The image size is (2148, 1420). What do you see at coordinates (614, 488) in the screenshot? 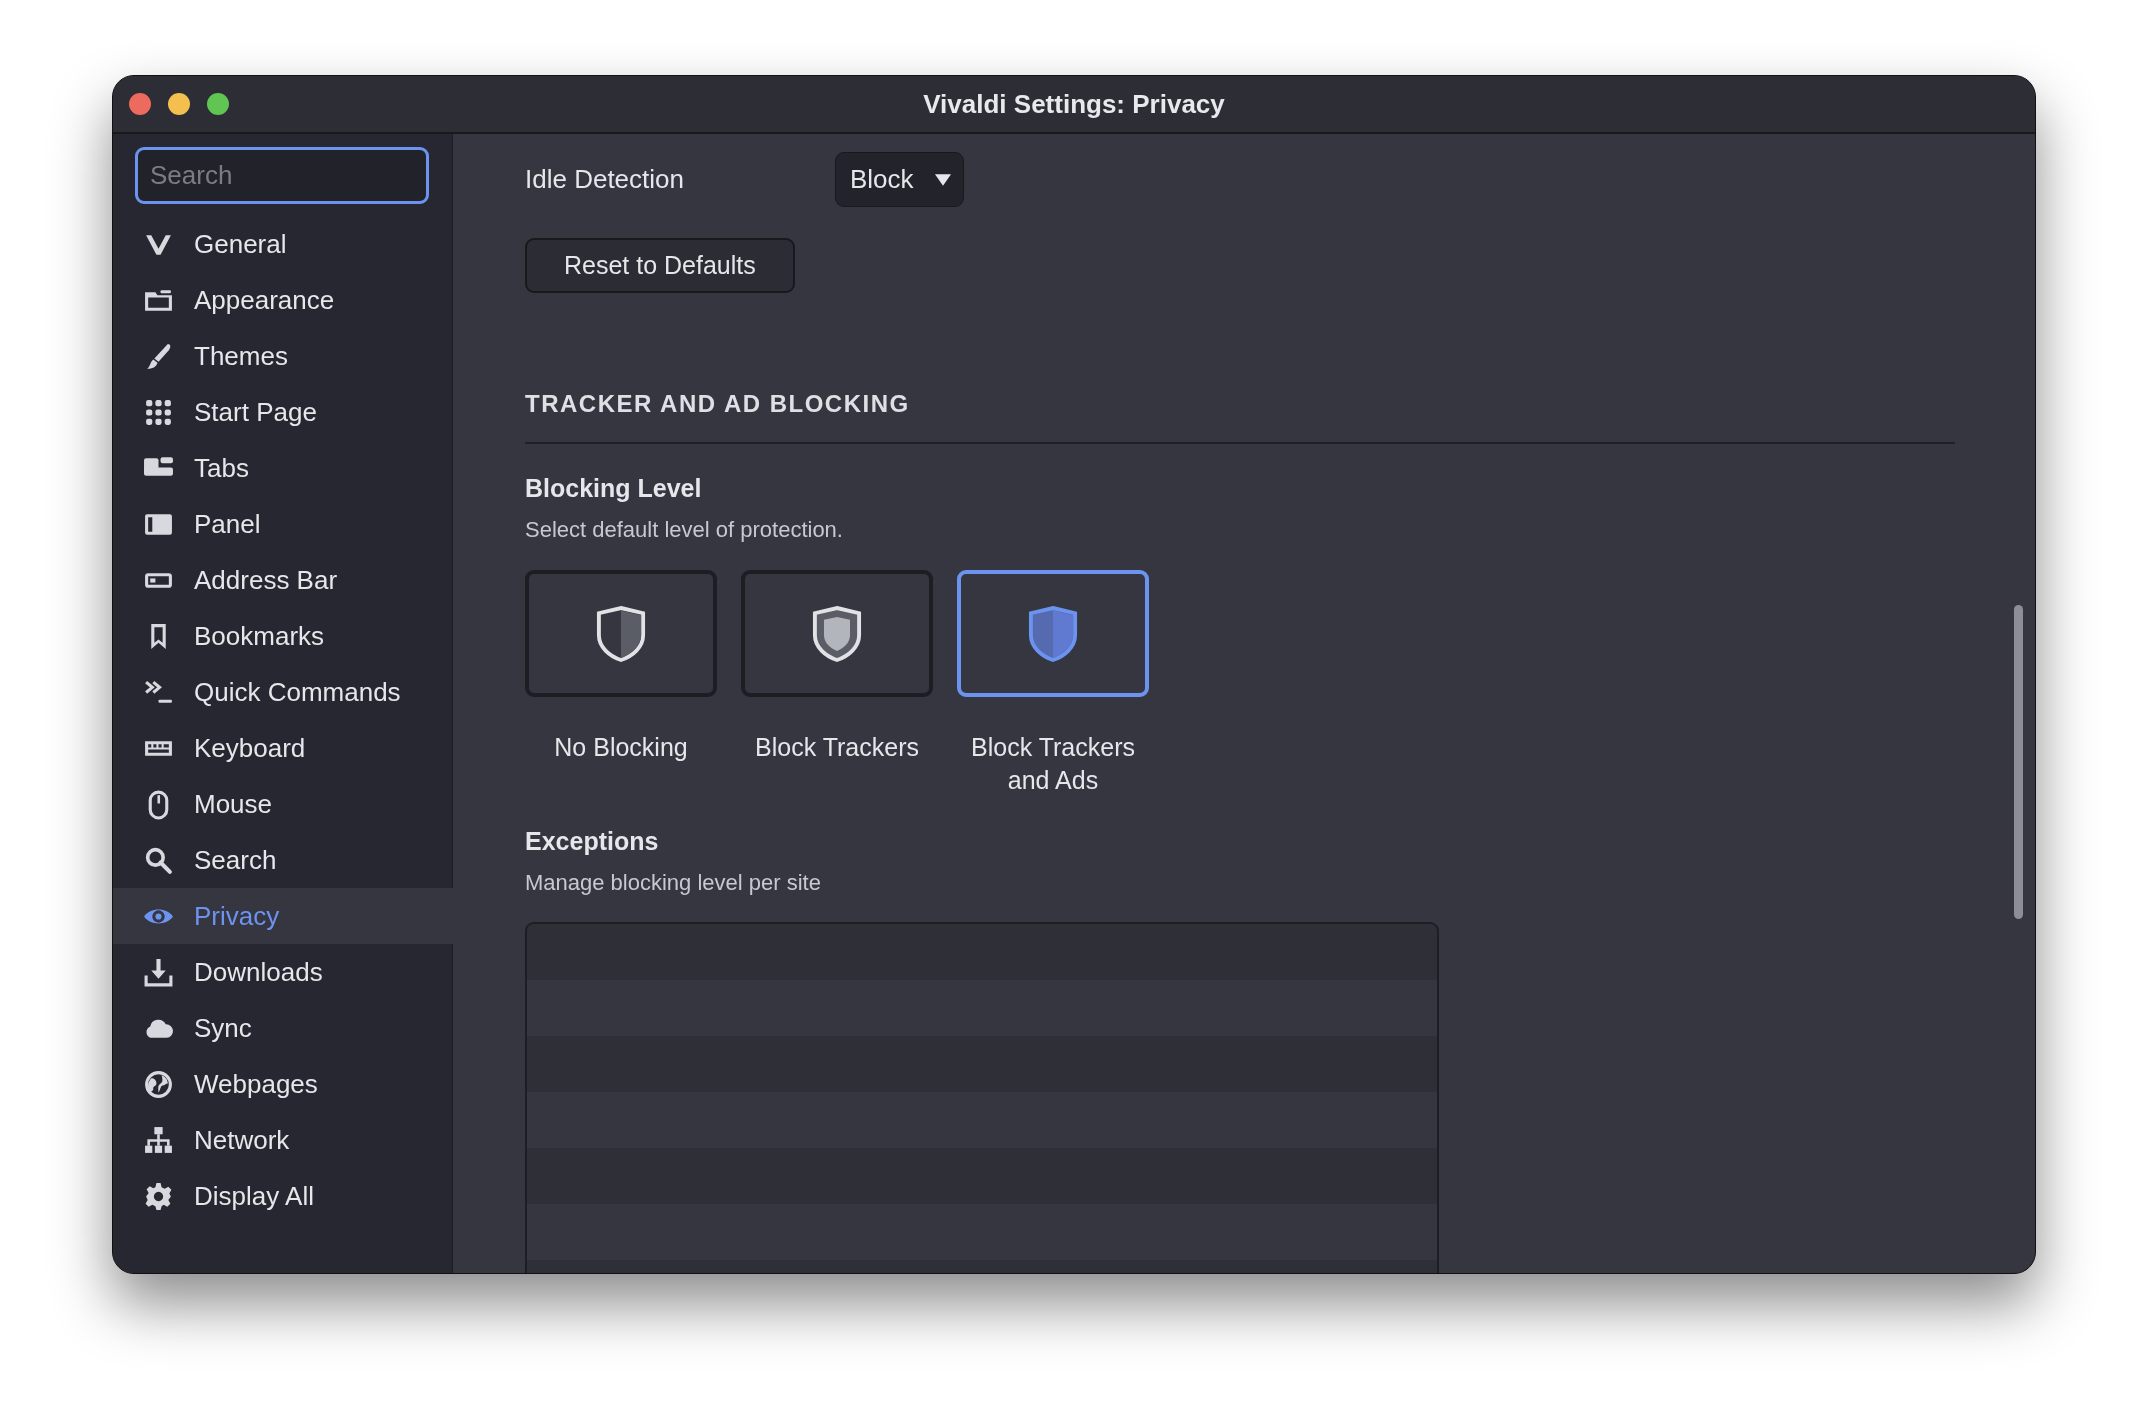
I see `setting-title: Blocking Level` at bounding box center [614, 488].